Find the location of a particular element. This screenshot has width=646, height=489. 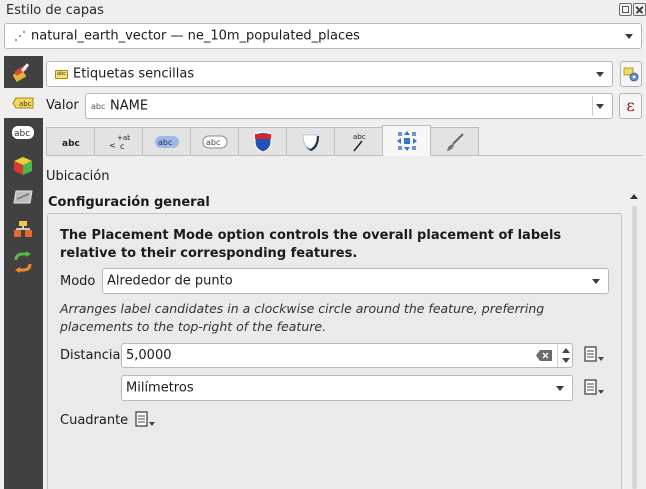

float-panel-button is located at coordinates (625, 9).